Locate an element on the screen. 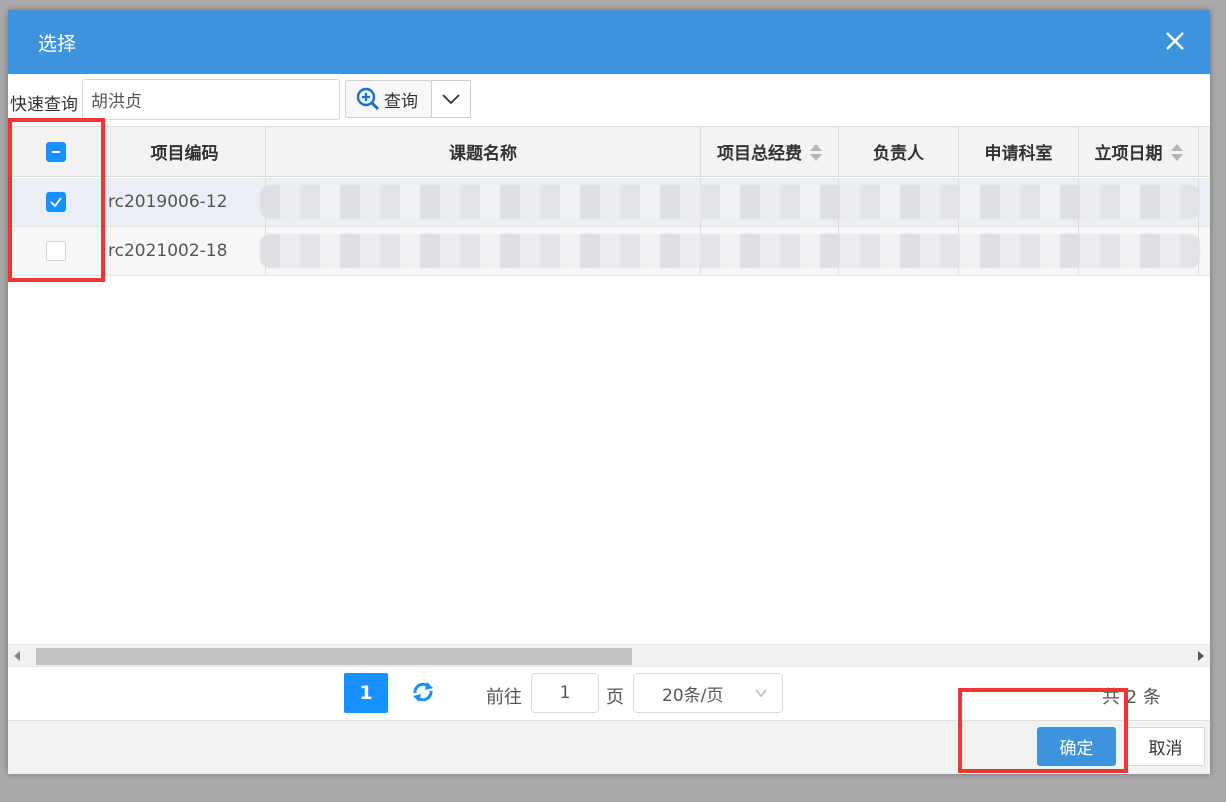 Image resolution: width=1226 pixels, height=802 pixels. search-button: 查询 is located at coordinates (388, 99).